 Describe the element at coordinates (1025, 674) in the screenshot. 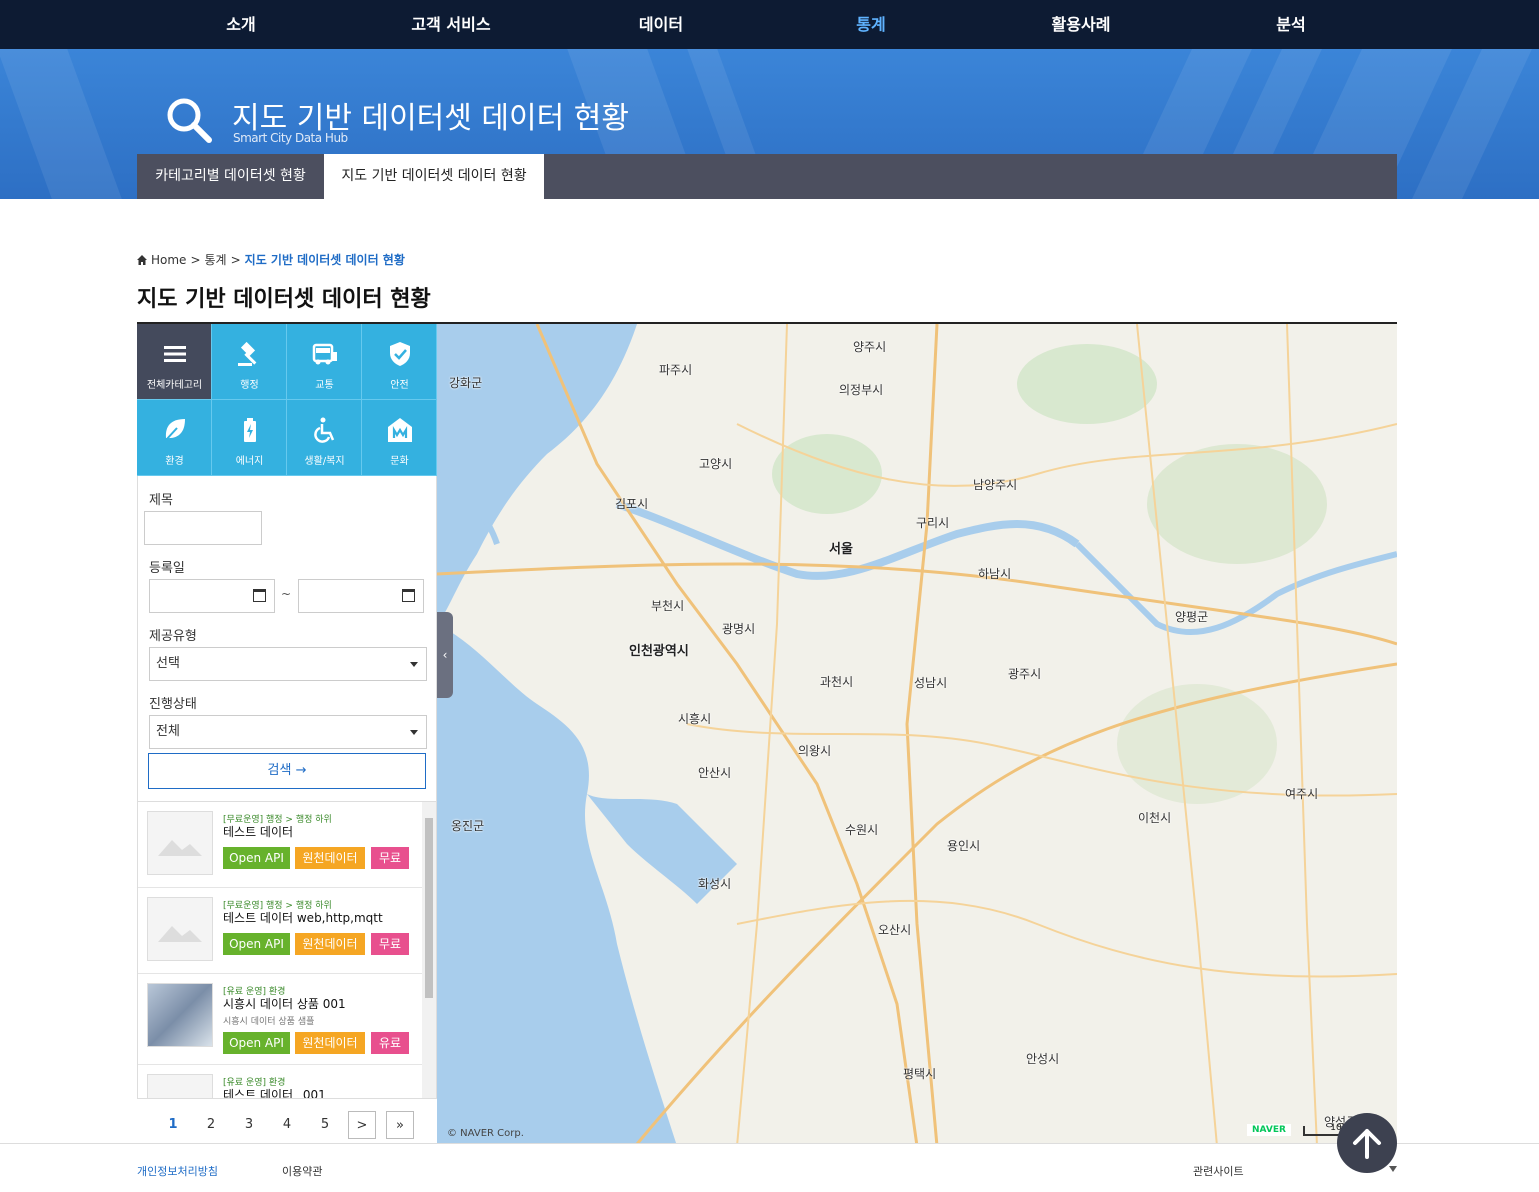

I see `map-label: 광주시` at that location.